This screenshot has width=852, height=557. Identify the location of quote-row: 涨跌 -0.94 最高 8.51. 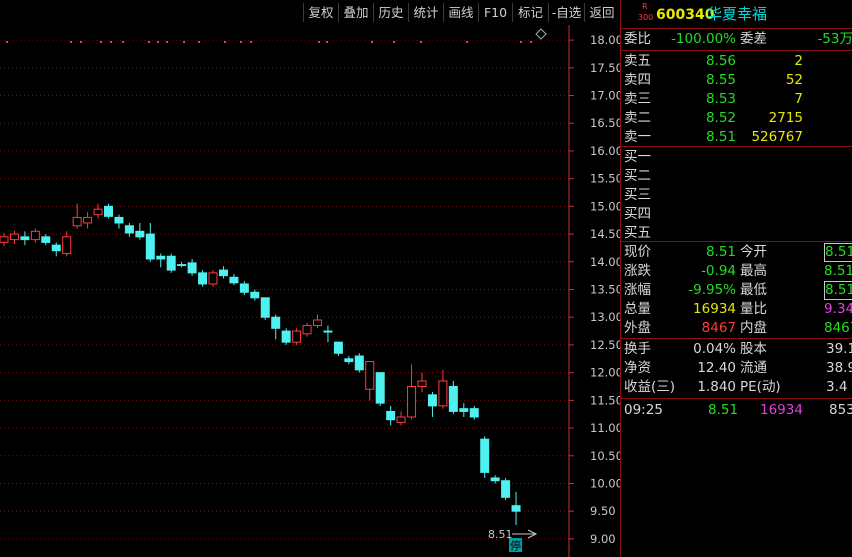
(736, 271).